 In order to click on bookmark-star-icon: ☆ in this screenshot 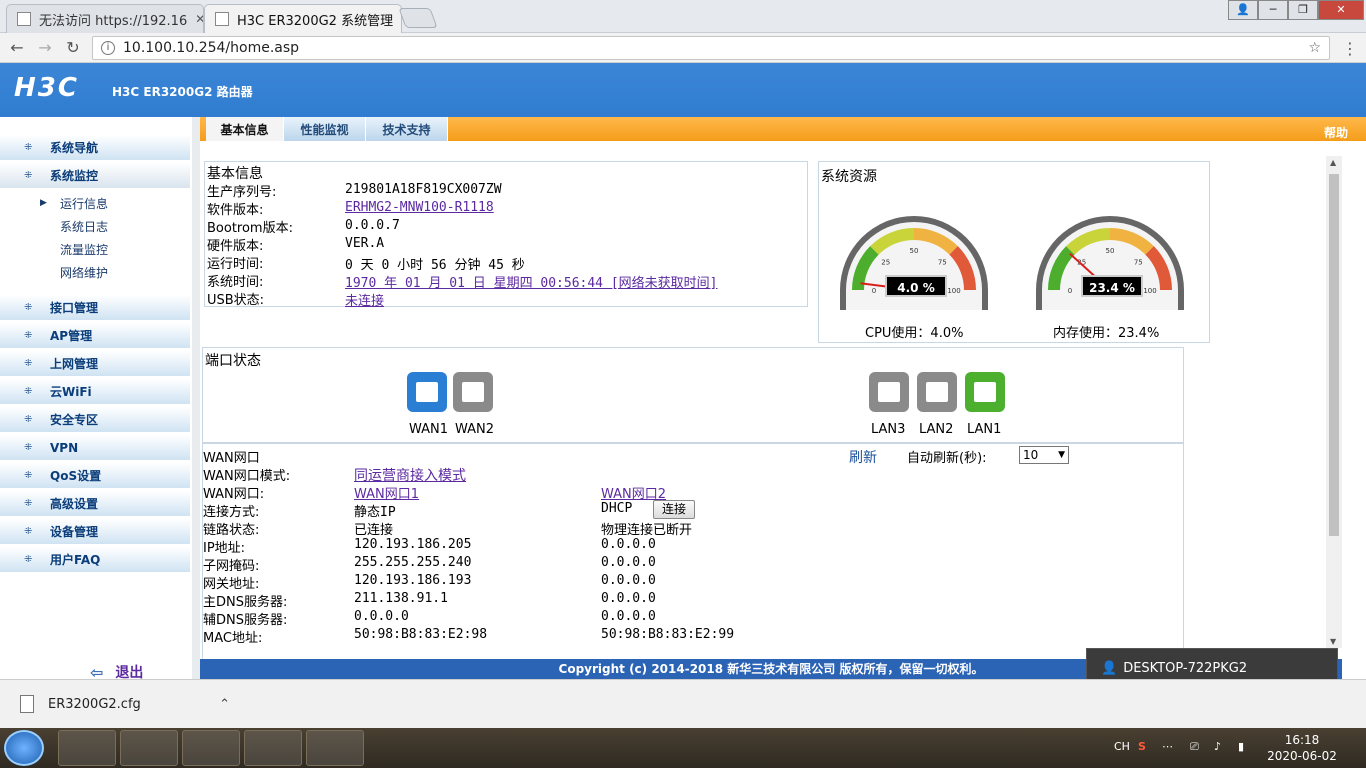, I will do `click(1314, 48)`.